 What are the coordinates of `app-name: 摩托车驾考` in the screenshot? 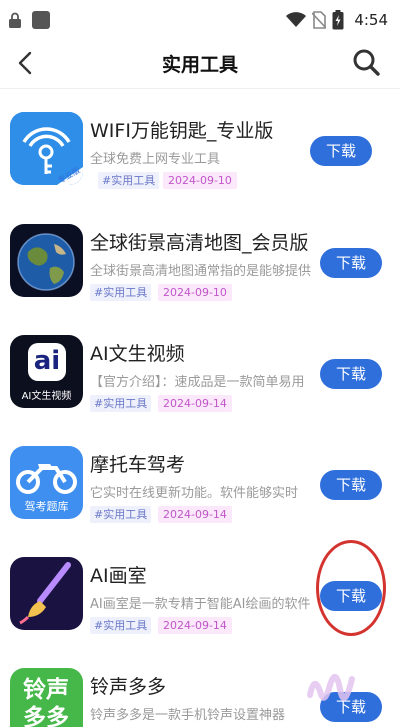 It's located at (138, 465).